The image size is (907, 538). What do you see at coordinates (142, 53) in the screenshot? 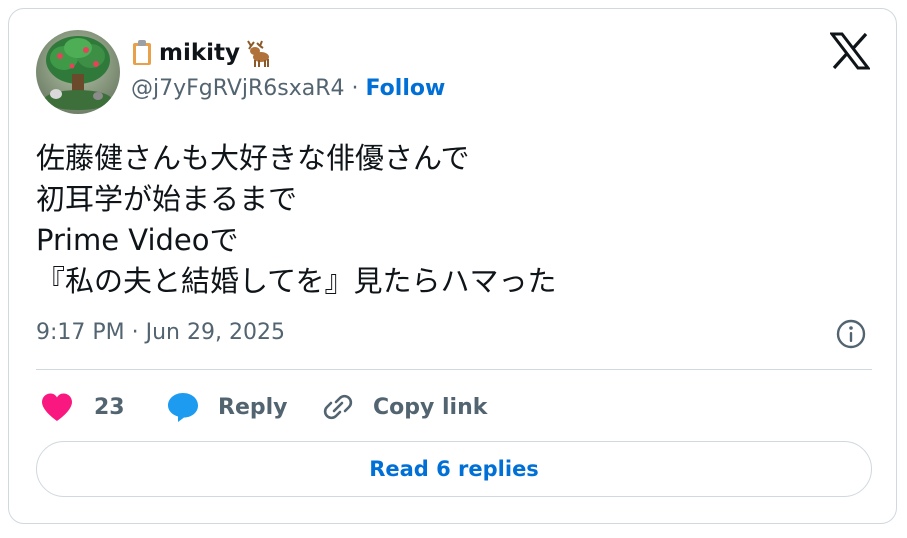
I see `clipboard-icon` at bounding box center [142, 53].